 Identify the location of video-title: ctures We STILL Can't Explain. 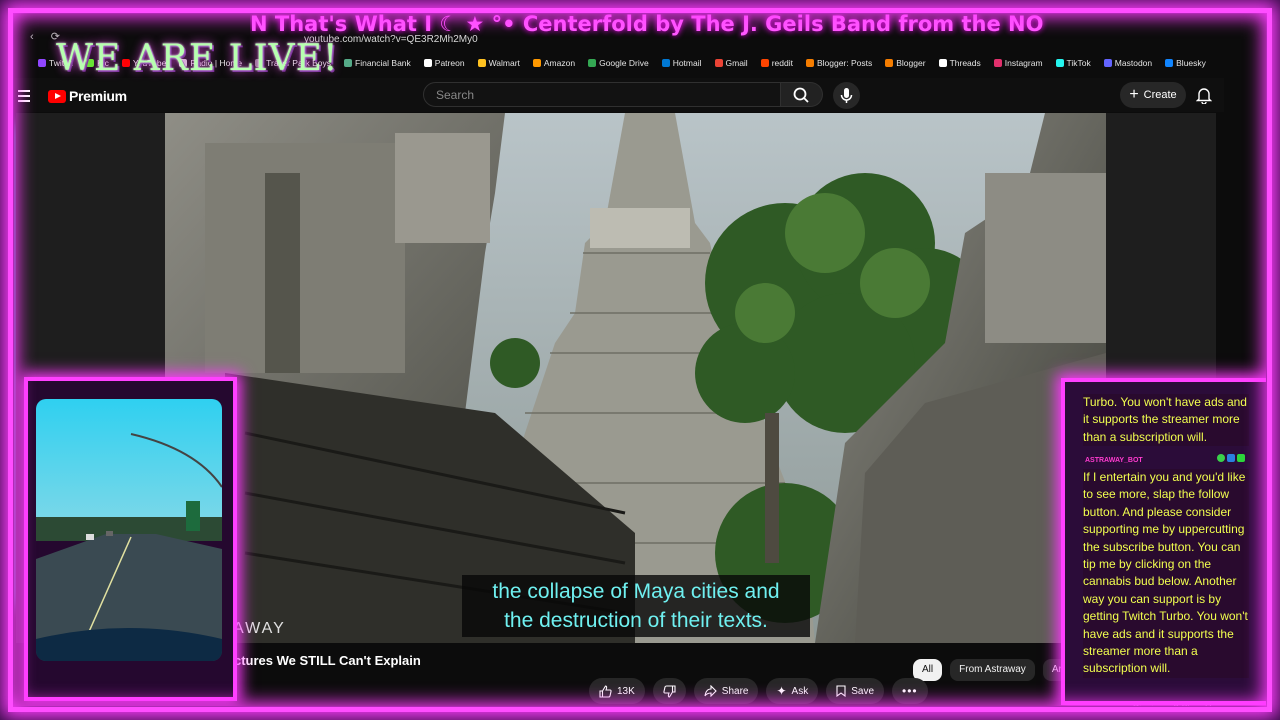
(327, 660).